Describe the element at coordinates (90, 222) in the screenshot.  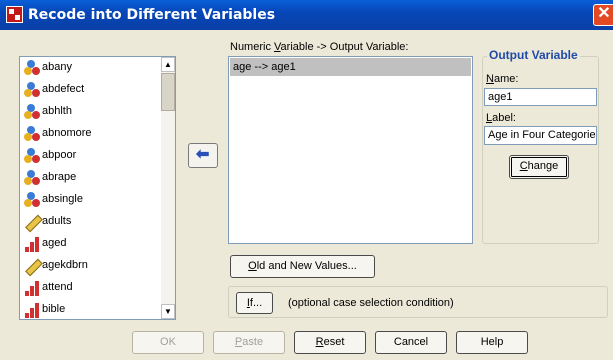
I see `variable-item: adults` at that location.